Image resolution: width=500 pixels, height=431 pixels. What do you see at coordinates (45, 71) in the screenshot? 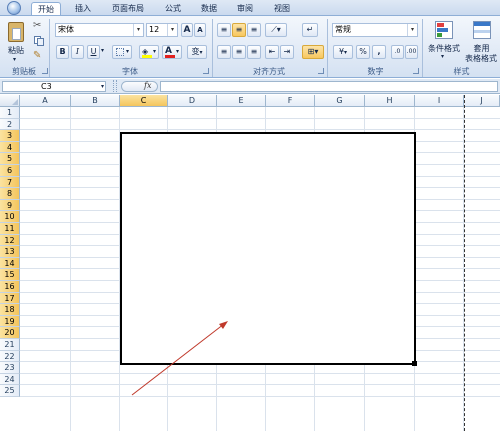
I see `clipboard-launcher-icon` at bounding box center [45, 71].